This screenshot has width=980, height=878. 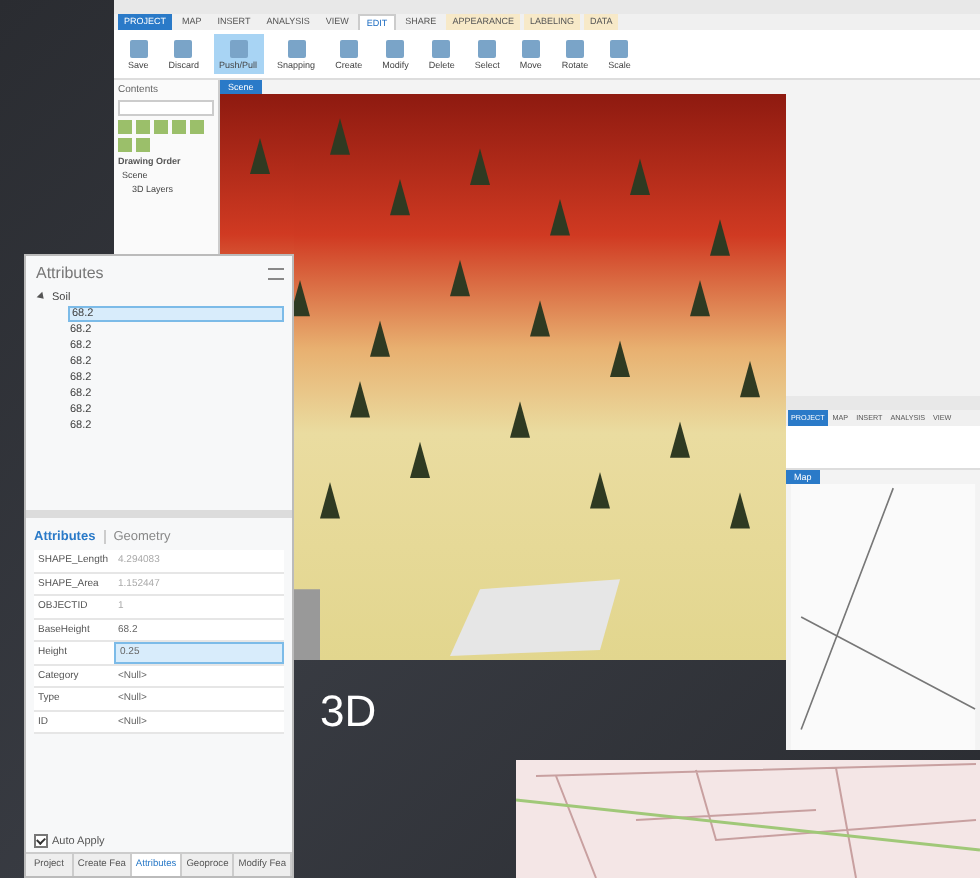 I want to click on search-field, so click(x=166, y=108).